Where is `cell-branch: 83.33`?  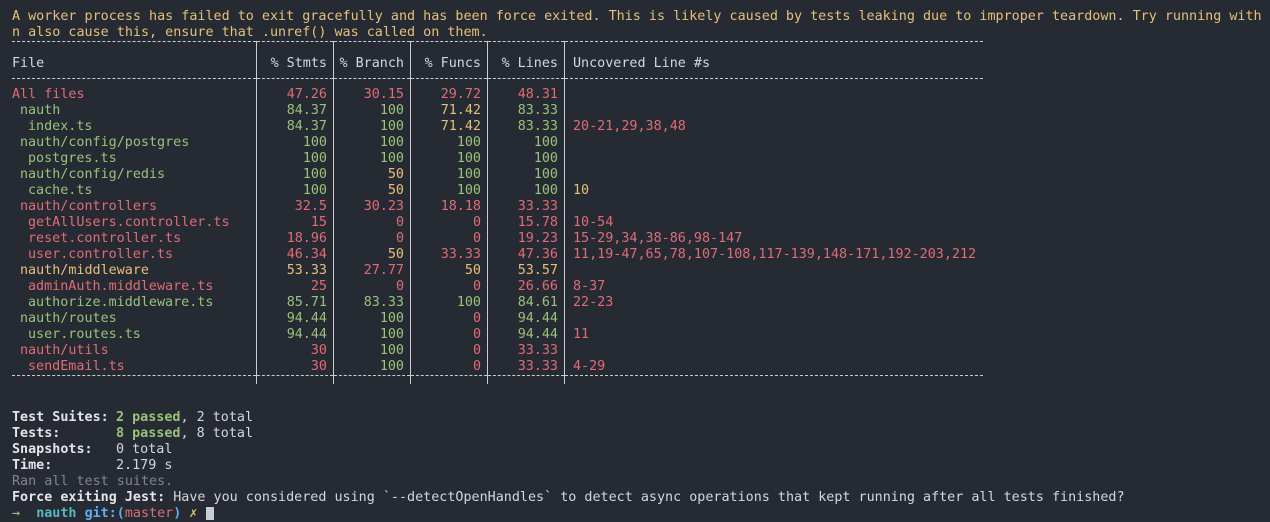 cell-branch: 83.33 is located at coordinates (372, 303).